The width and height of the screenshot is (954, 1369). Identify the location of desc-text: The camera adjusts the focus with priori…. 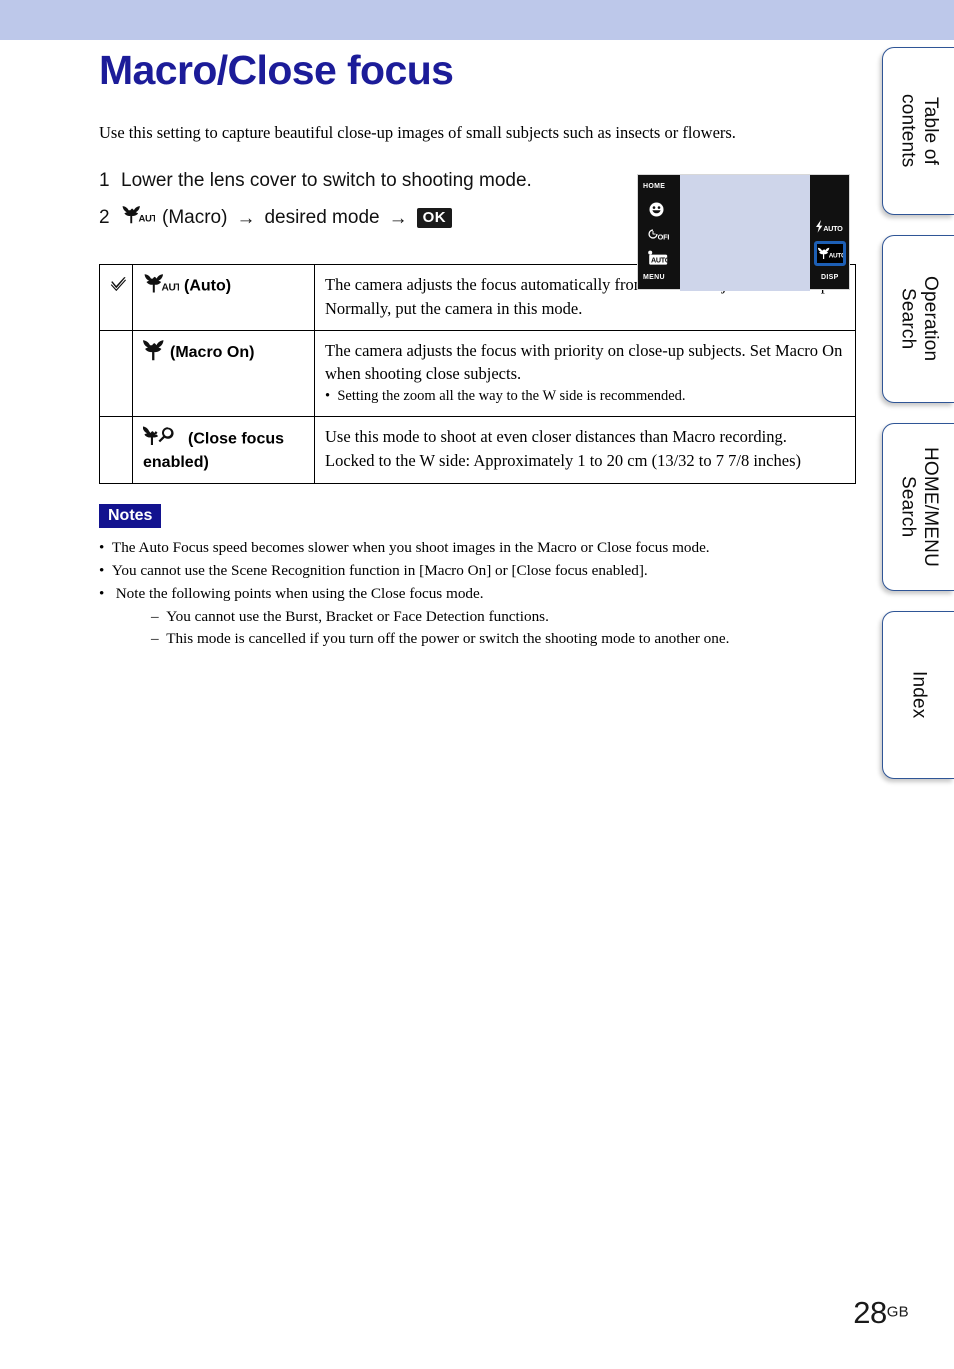
(584, 362).